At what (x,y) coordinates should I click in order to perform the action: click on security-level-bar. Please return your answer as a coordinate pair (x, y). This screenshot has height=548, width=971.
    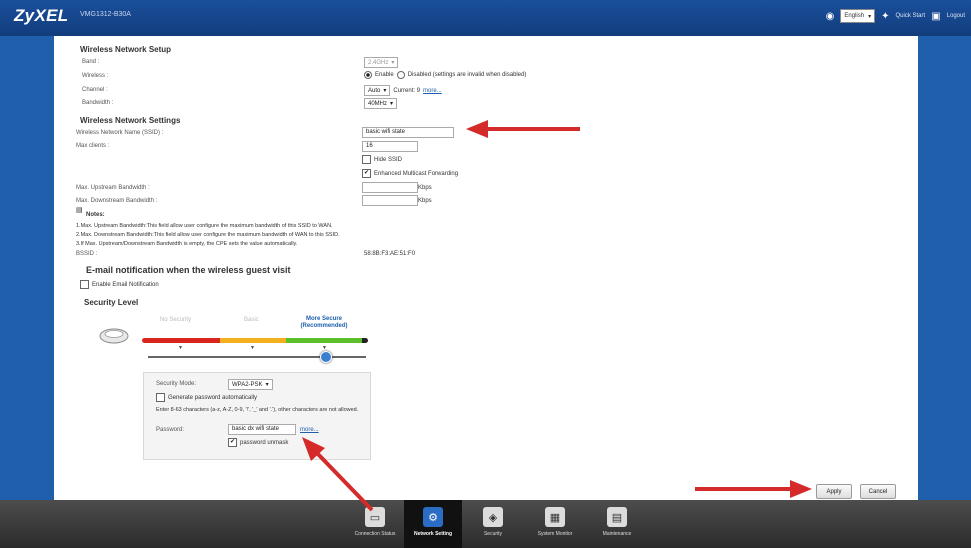
    Looking at the image, I should click on (255, 340).